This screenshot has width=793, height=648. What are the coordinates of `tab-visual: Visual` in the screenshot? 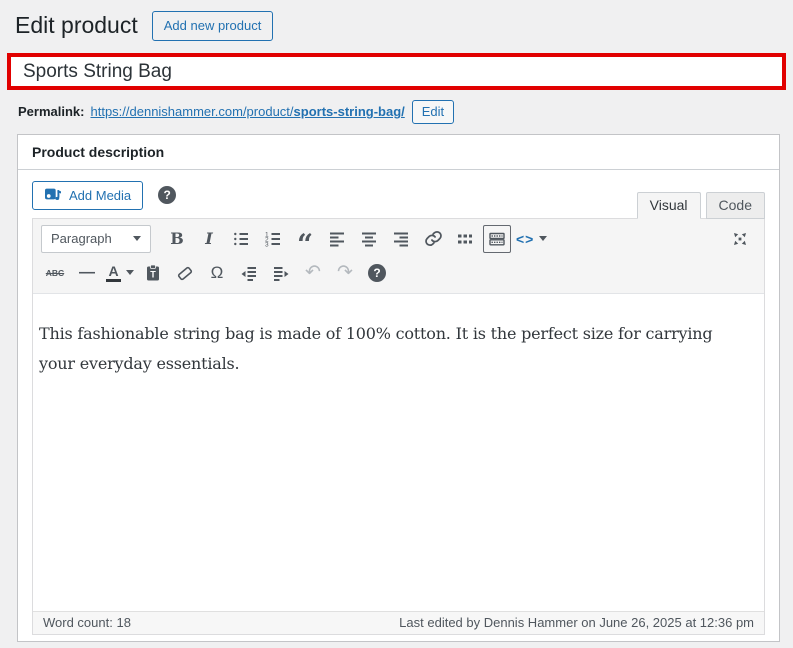 It's located at (668, 205).